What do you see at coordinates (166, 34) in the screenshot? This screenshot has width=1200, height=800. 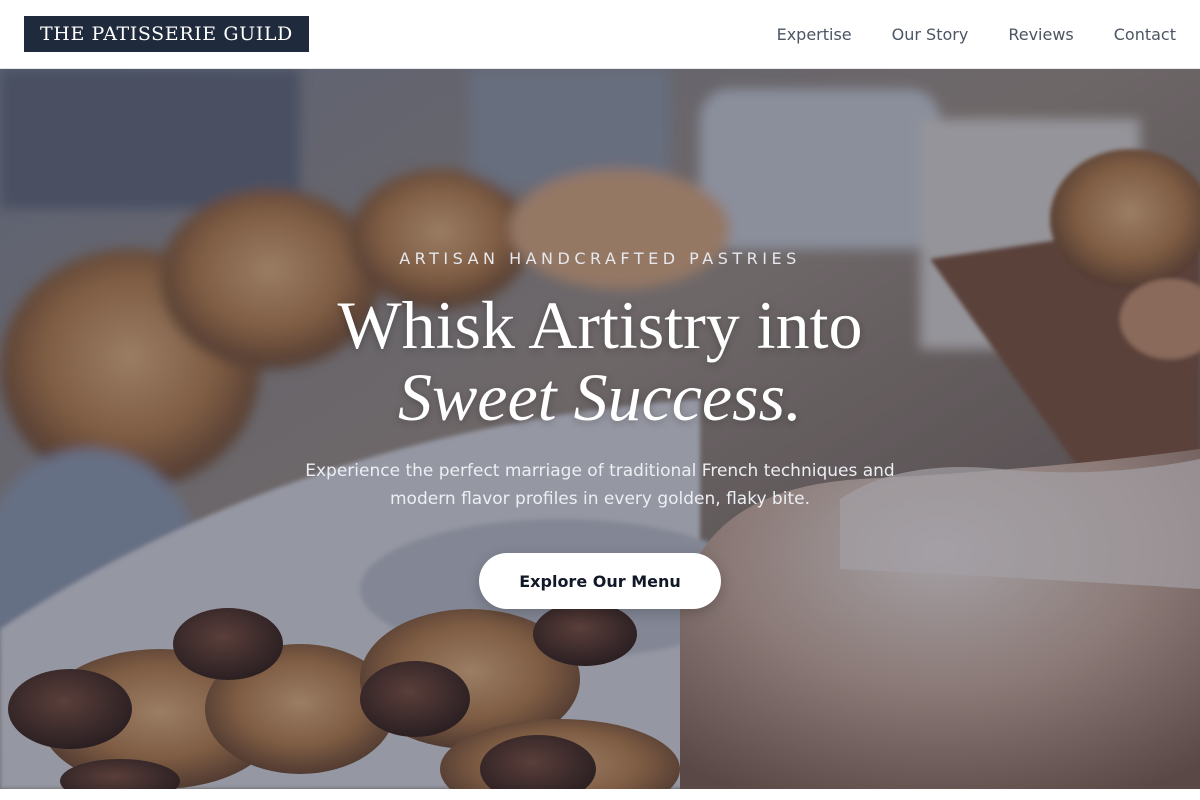 I see `site-logo: THE PATISSERIE GUILD` at bounding box center [166, 34].